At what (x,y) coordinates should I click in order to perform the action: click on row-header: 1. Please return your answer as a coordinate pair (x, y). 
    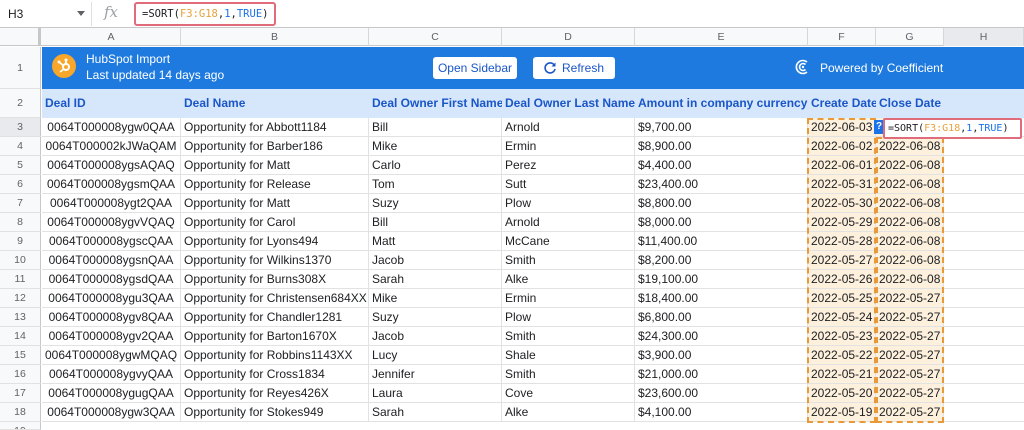
    Looking at the image, I should click on (20, 68).